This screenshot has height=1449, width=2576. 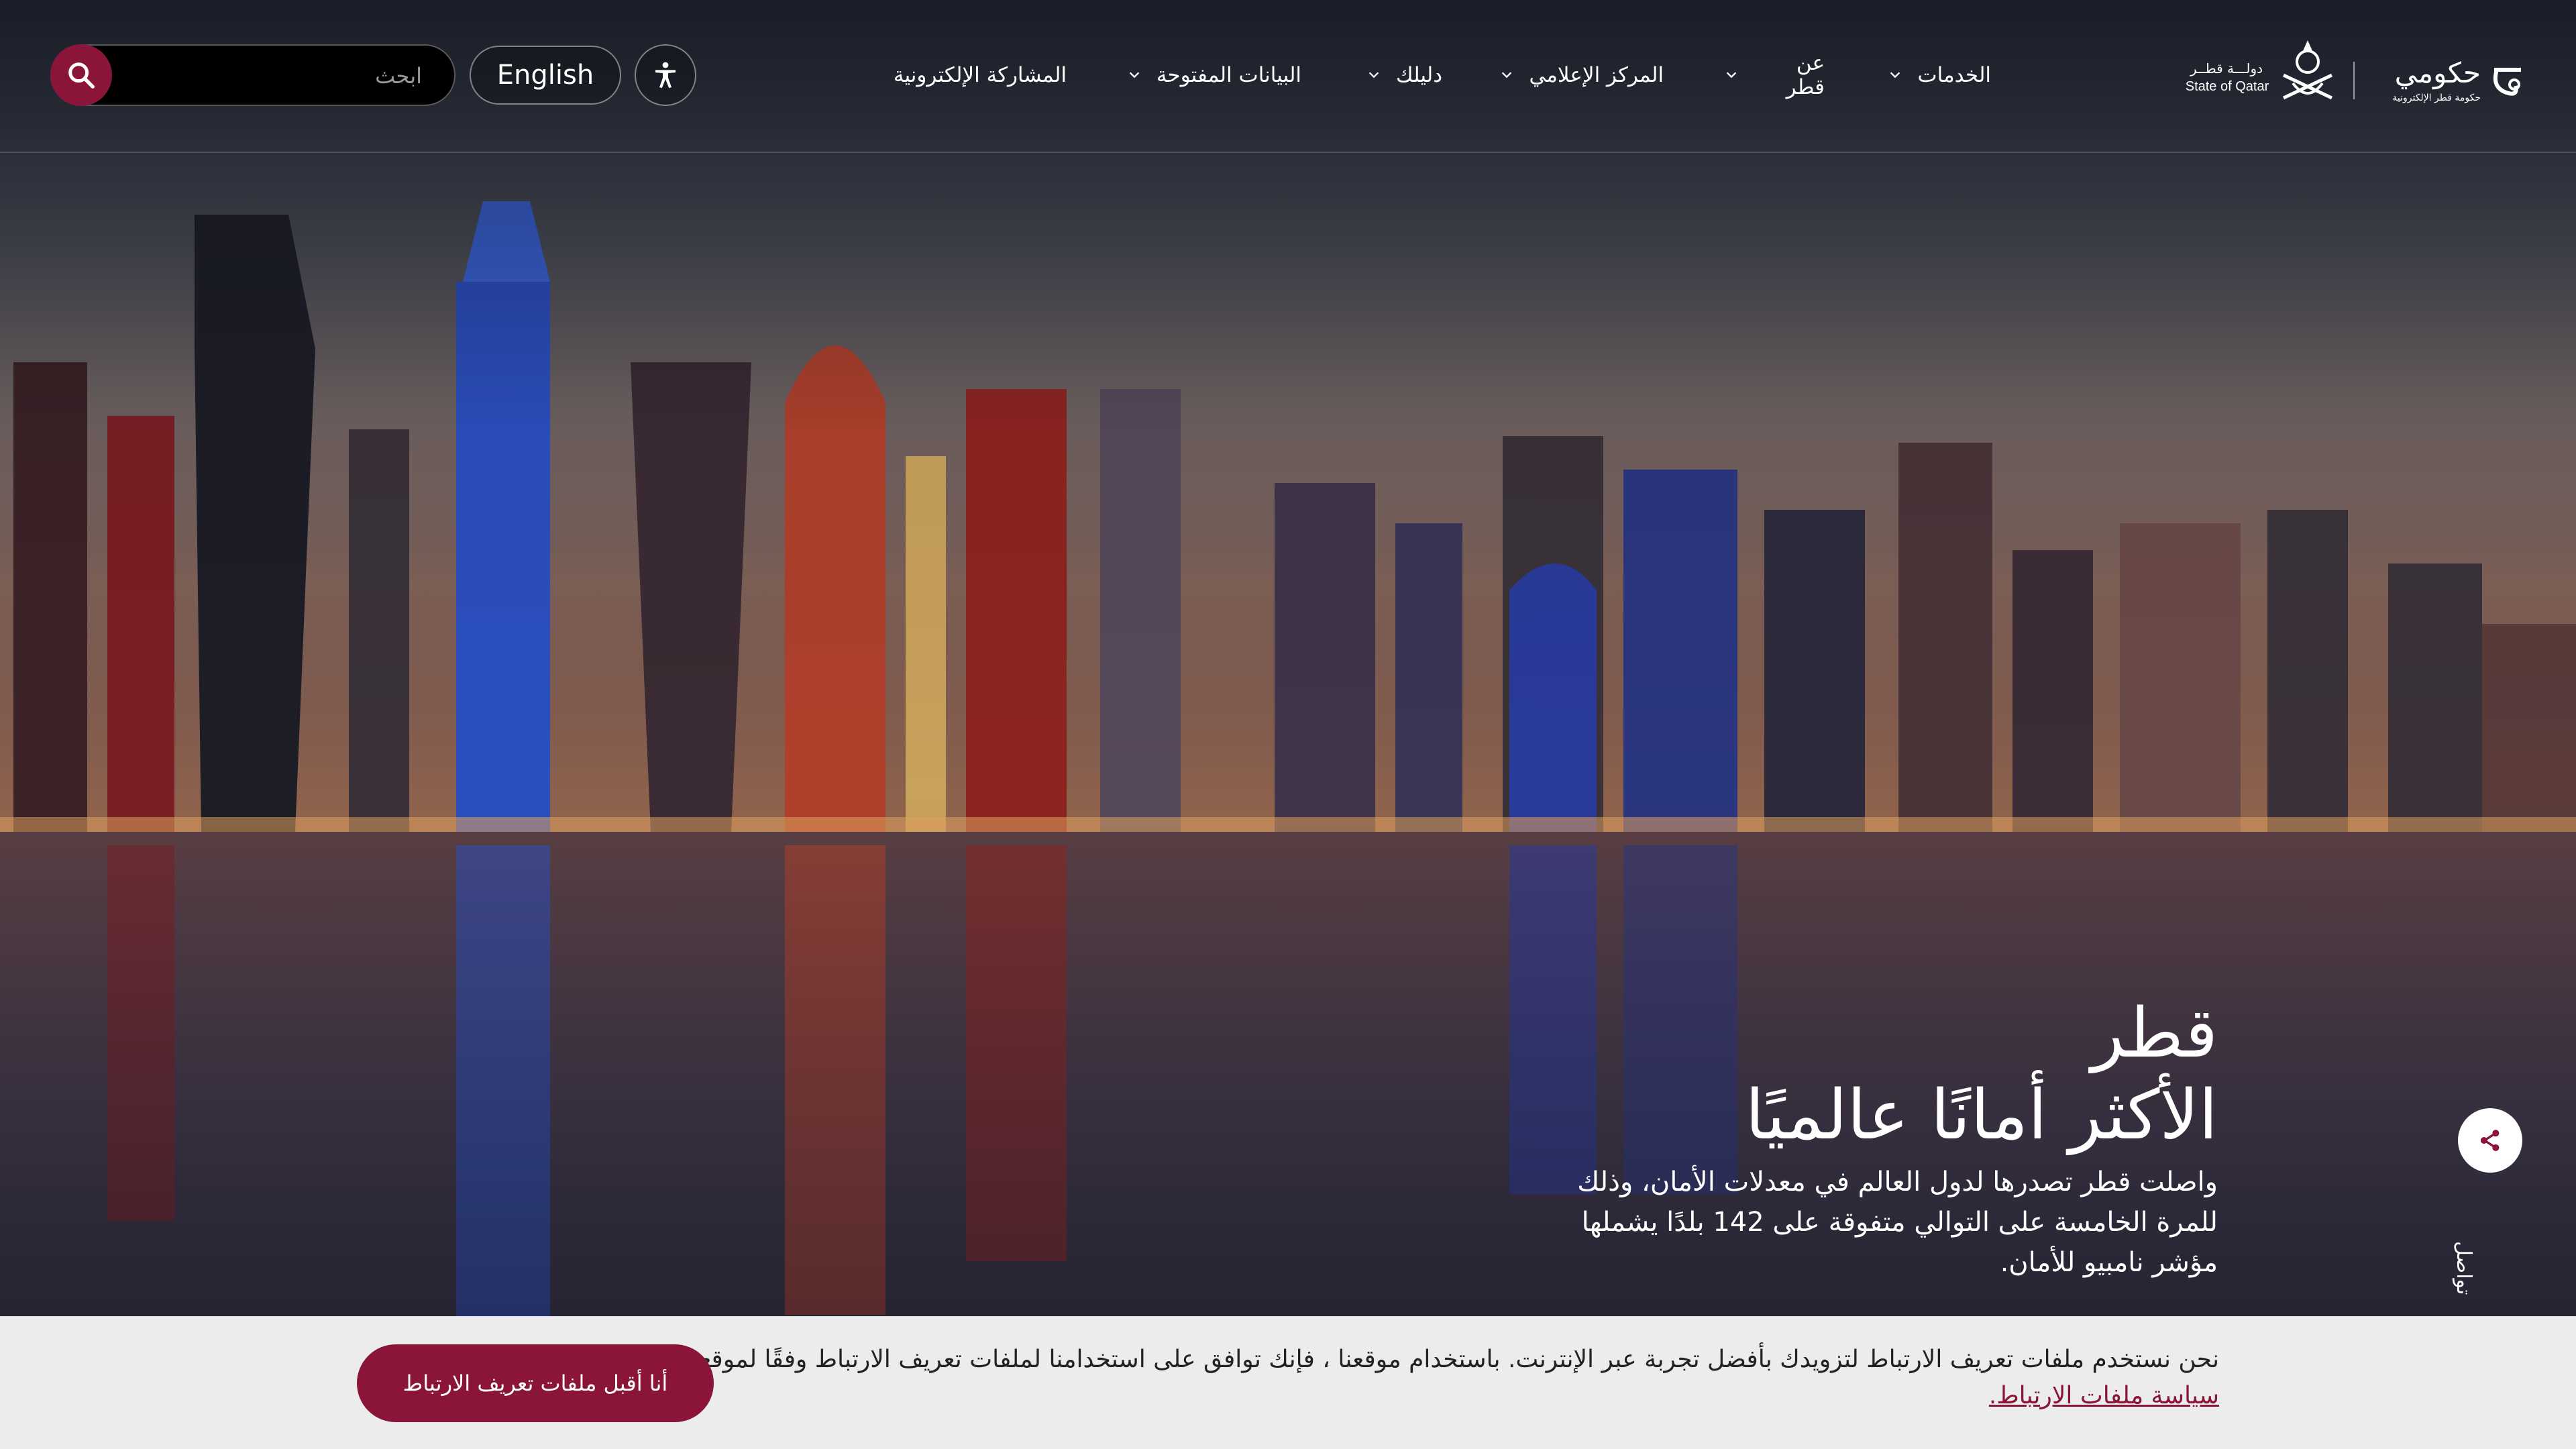 What do you see at coordinates (1228, 75) in the screenshot?
I see `nav-open-data-label: البيانات المفتوحة` at bounding box center [1228, 75].